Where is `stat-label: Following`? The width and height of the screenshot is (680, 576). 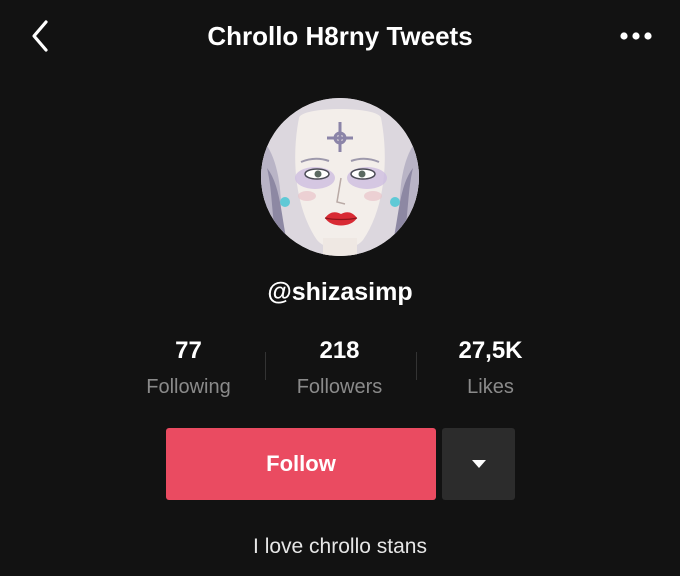 stat-label: Following is located at coordinates (188, 387).